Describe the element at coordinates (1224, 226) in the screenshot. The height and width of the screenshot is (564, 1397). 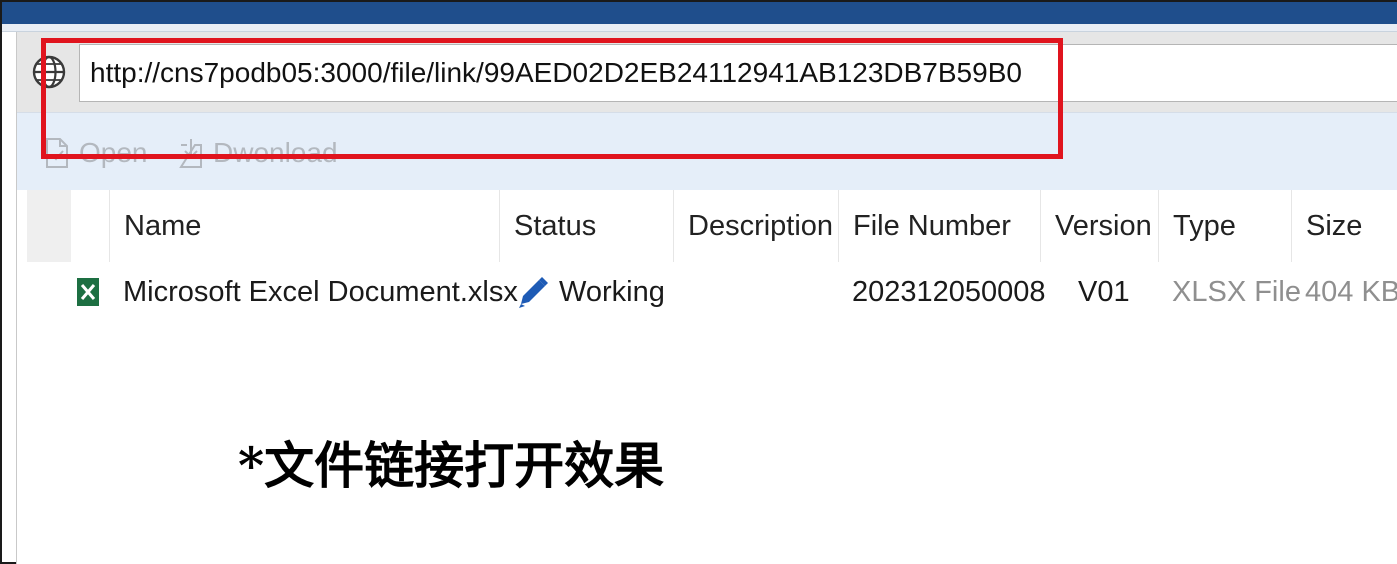
I see `column-header-type: Type` at that location.